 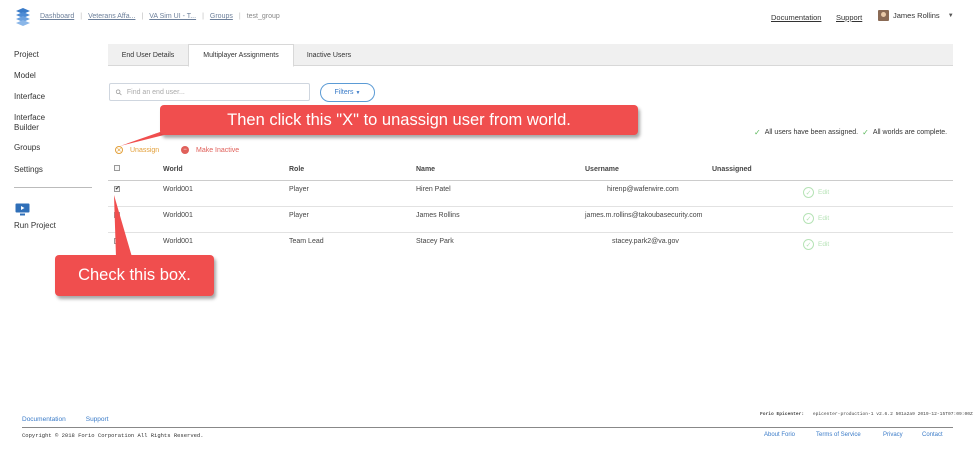 I want to click on epicenter-logo-icon, so click(x=23, y=17).